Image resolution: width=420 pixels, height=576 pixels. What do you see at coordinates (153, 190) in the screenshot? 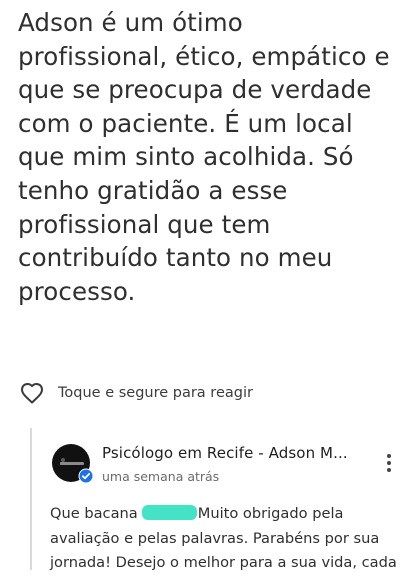
I see `review-line: tenho gratidão a esse` at bounding box center [153, 190].